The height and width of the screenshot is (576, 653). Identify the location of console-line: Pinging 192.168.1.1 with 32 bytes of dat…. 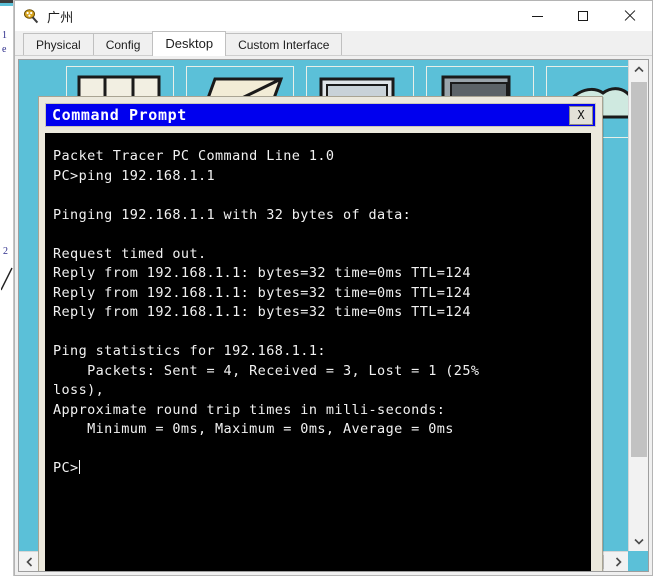
(232, 214).